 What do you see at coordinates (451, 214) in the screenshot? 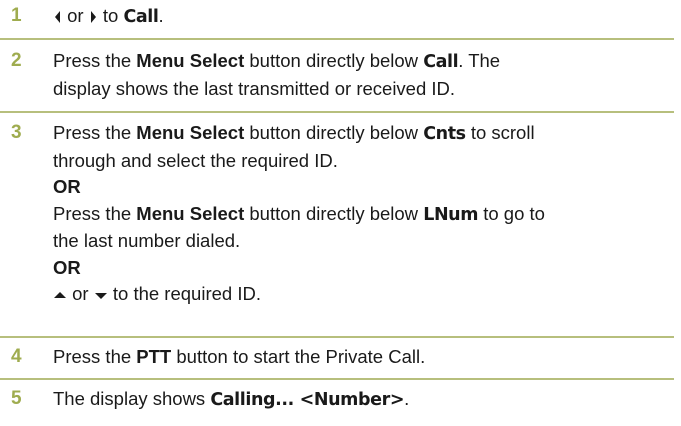
I see `display-text-lnum: LNum` at bounding box center [451, 214].